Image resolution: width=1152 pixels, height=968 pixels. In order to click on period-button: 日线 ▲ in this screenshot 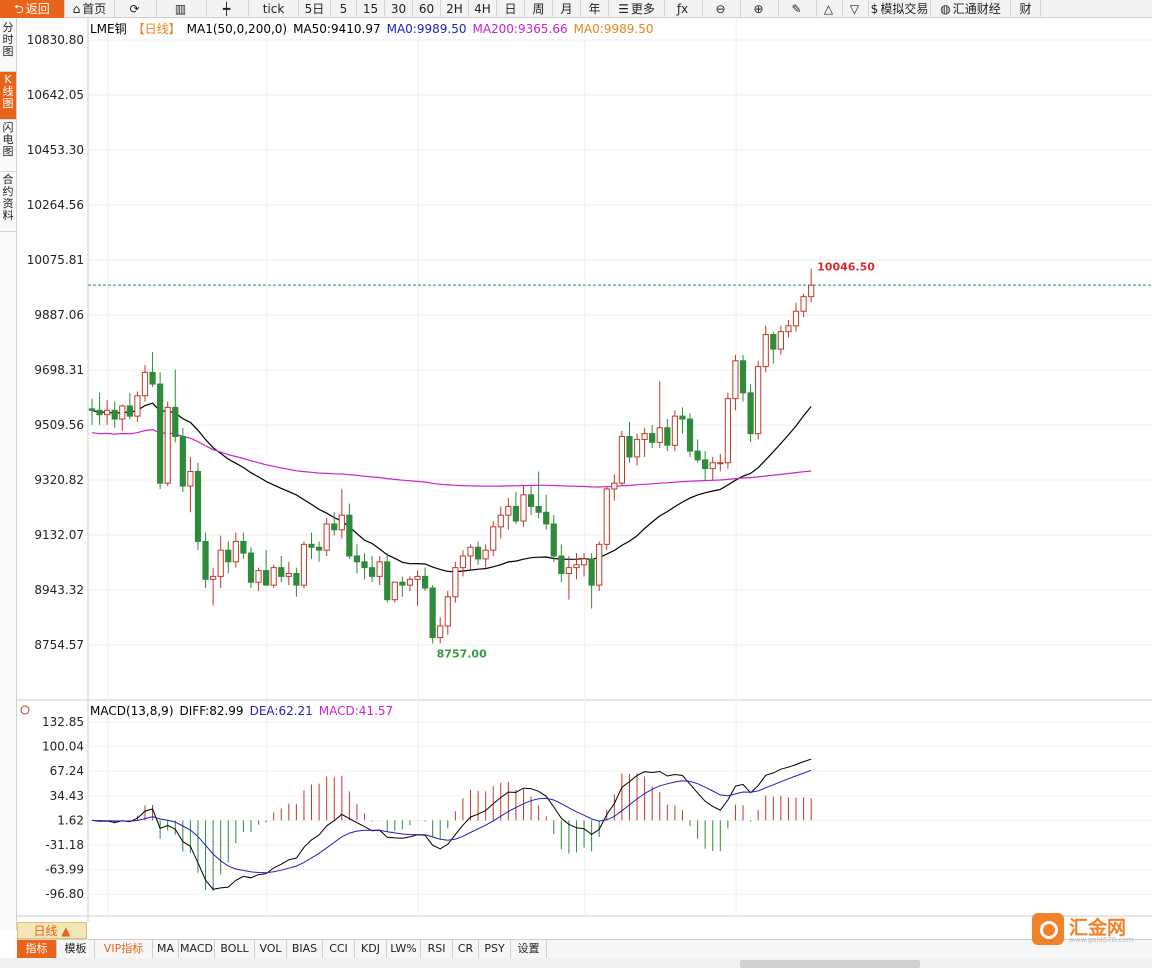, I will do `click(52, 930)`.